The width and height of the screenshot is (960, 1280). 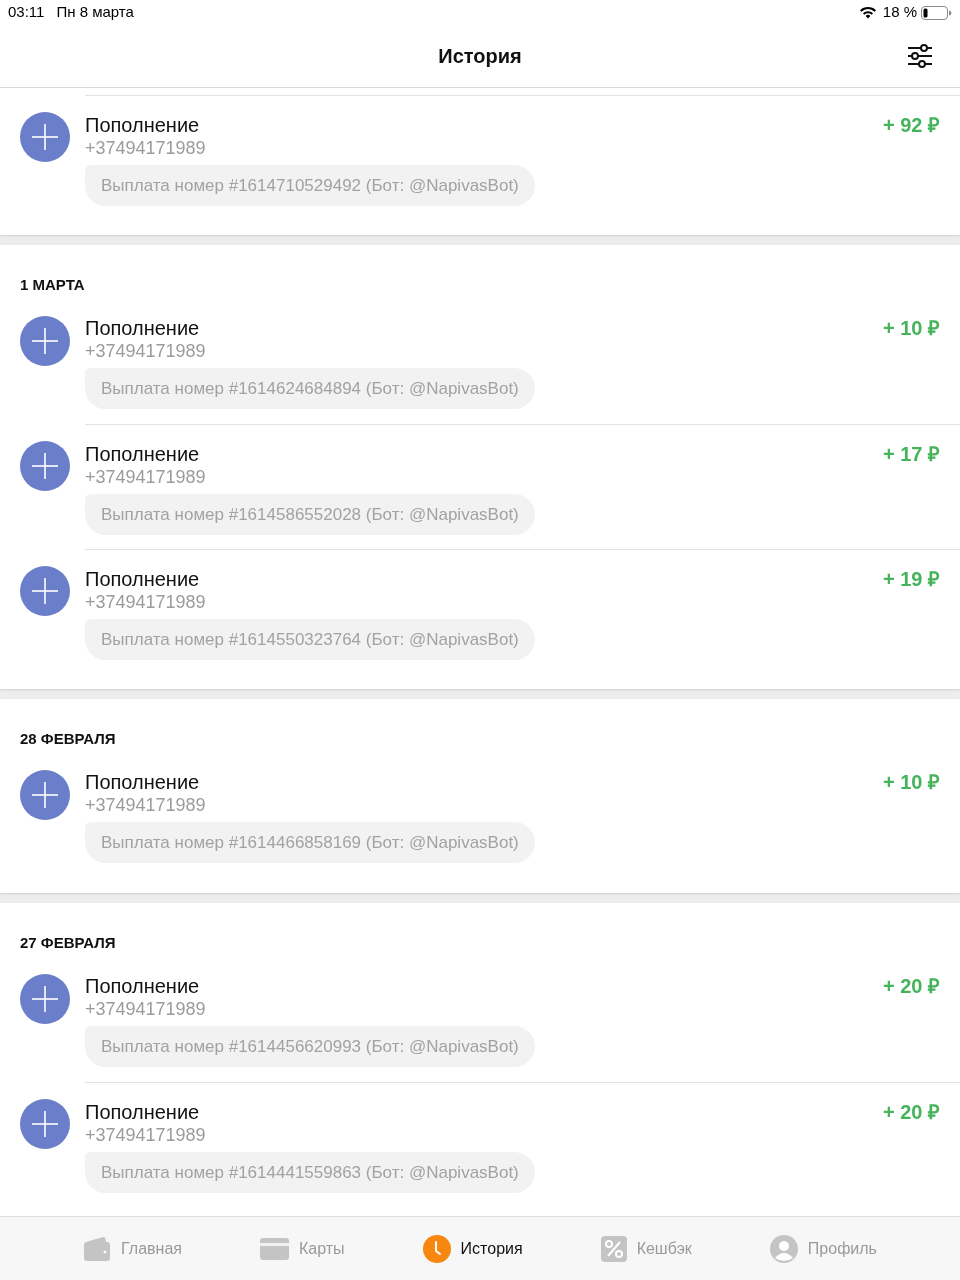 I want to click on amount: + 92 ₽, so click(x=911, y=125).